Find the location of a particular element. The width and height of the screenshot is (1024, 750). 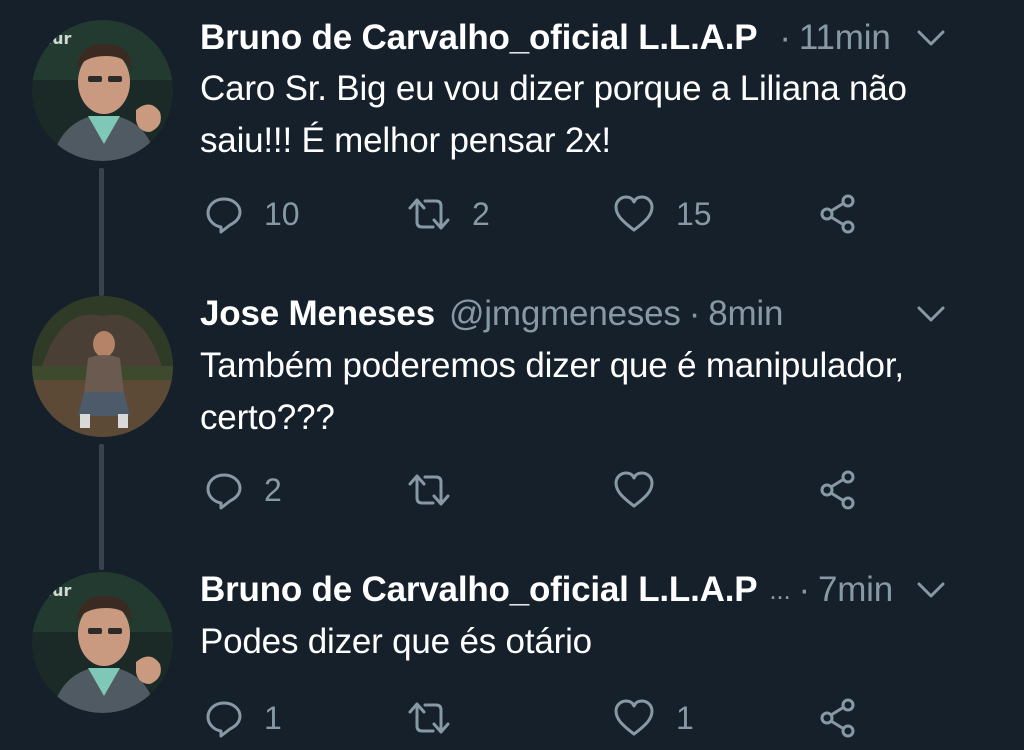

like-button: 15 is located at coordinates (662, 214).